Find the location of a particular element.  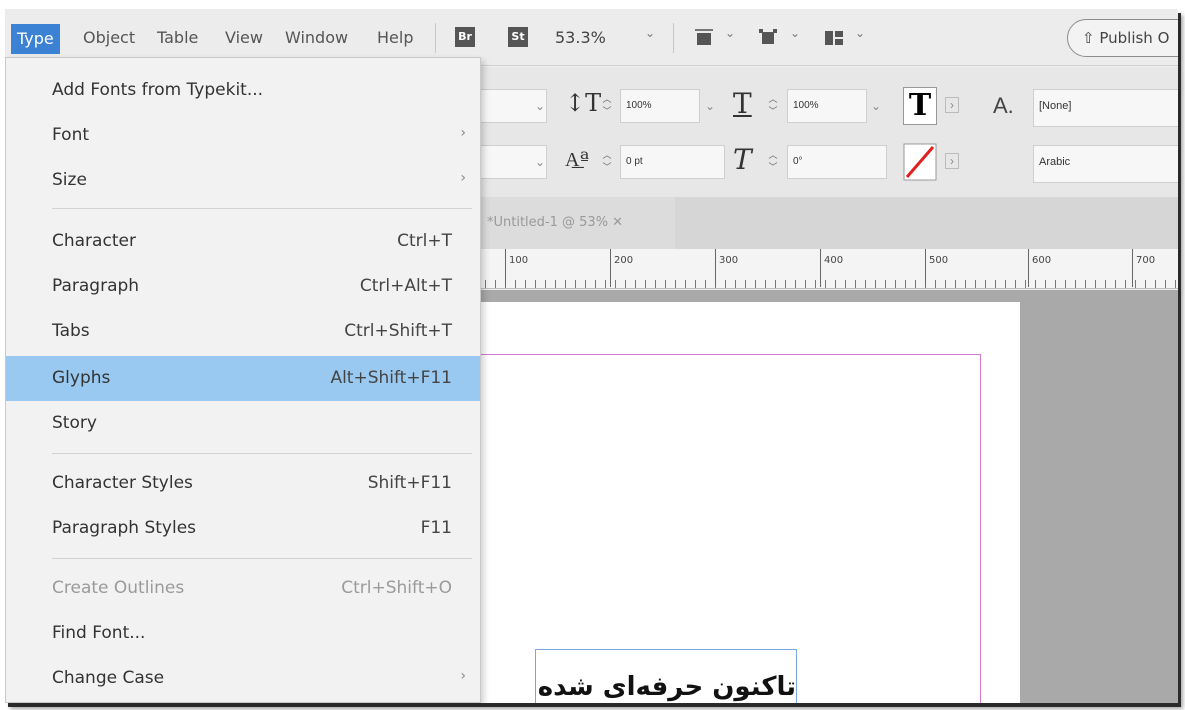

menu-help: Help is located at coordinates (395, 38).